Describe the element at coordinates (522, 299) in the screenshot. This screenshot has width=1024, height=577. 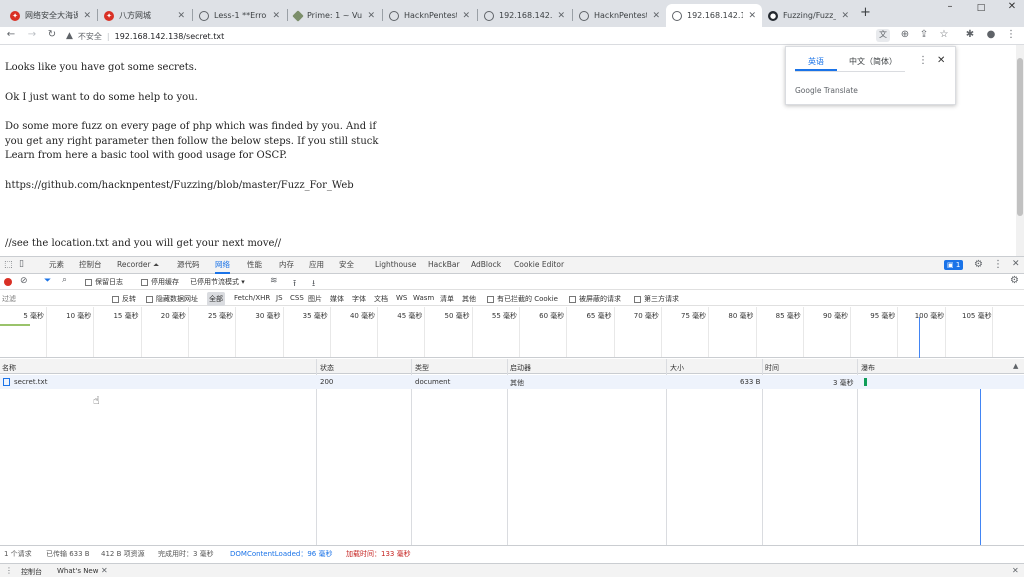
I see `blocked-cookies-checkbox: 有已拦截的 Cookie` at that location.